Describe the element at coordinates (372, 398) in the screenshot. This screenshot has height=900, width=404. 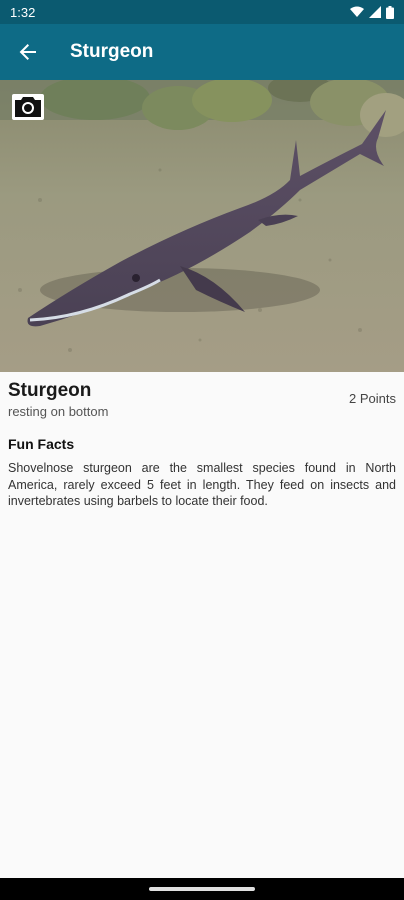
I see `points-label: 2 Points` at that location.